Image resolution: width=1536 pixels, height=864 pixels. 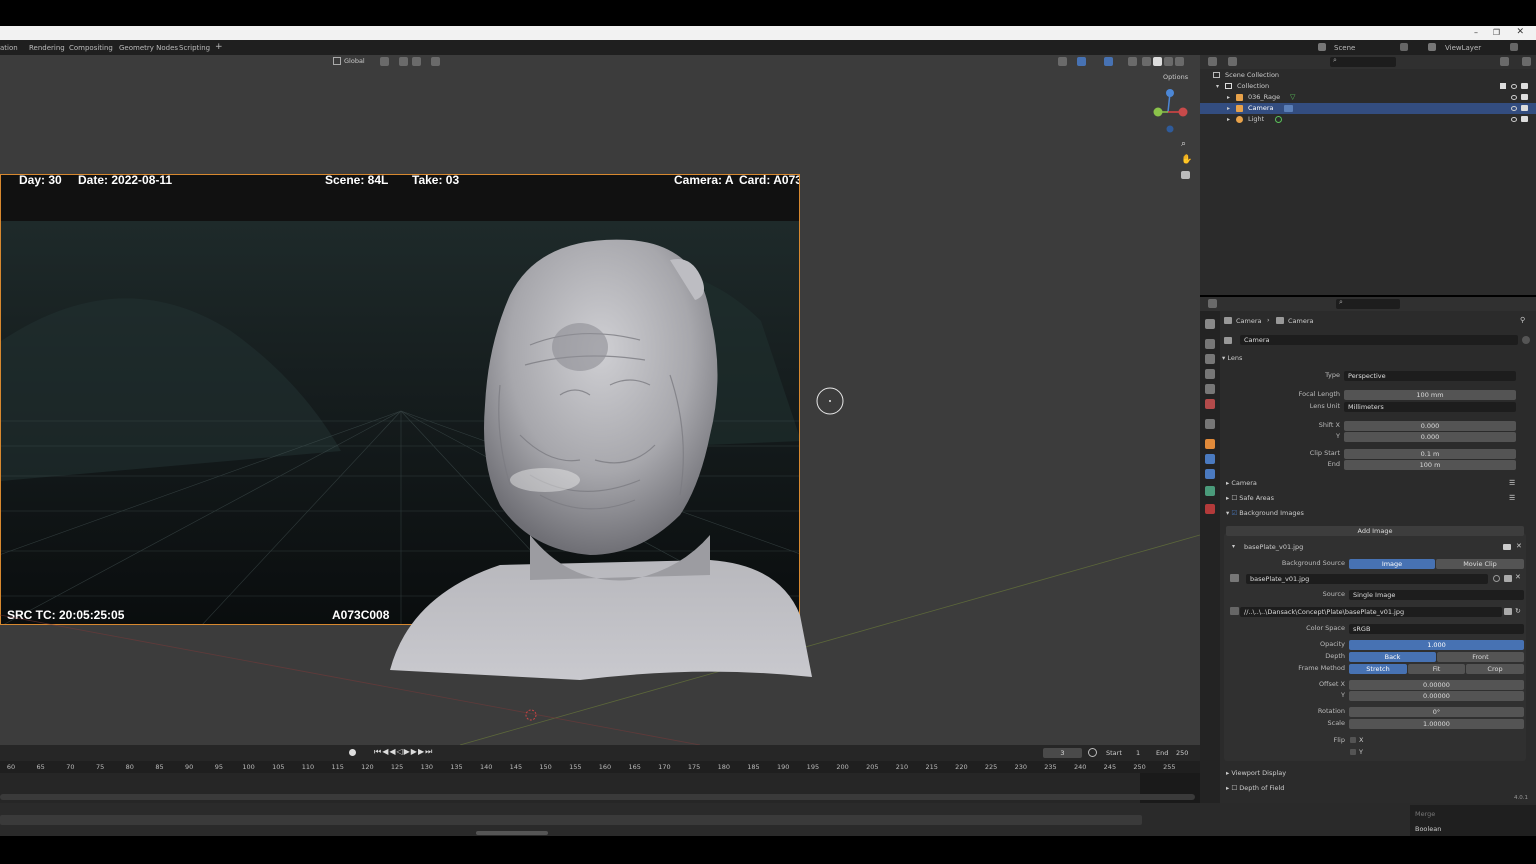 I want to click on clip-end-field: 100 m, so click(x=1430, y=465).